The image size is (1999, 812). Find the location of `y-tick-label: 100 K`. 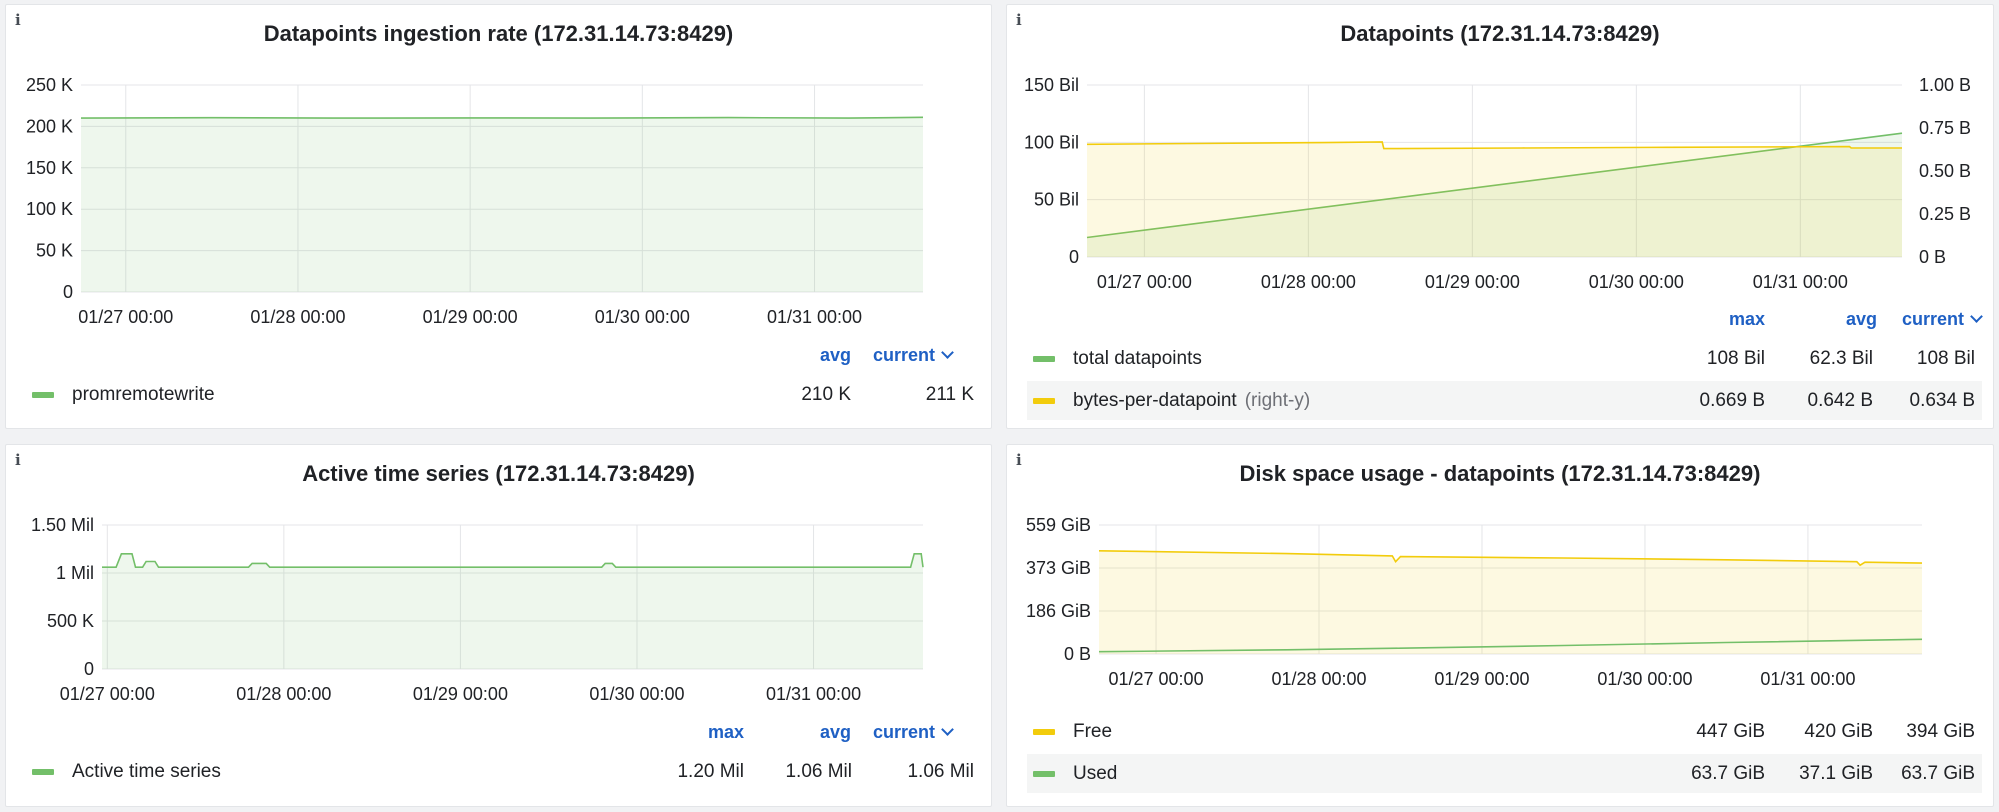

y-tick-label: 100 K is located at coordinates (49, 209).